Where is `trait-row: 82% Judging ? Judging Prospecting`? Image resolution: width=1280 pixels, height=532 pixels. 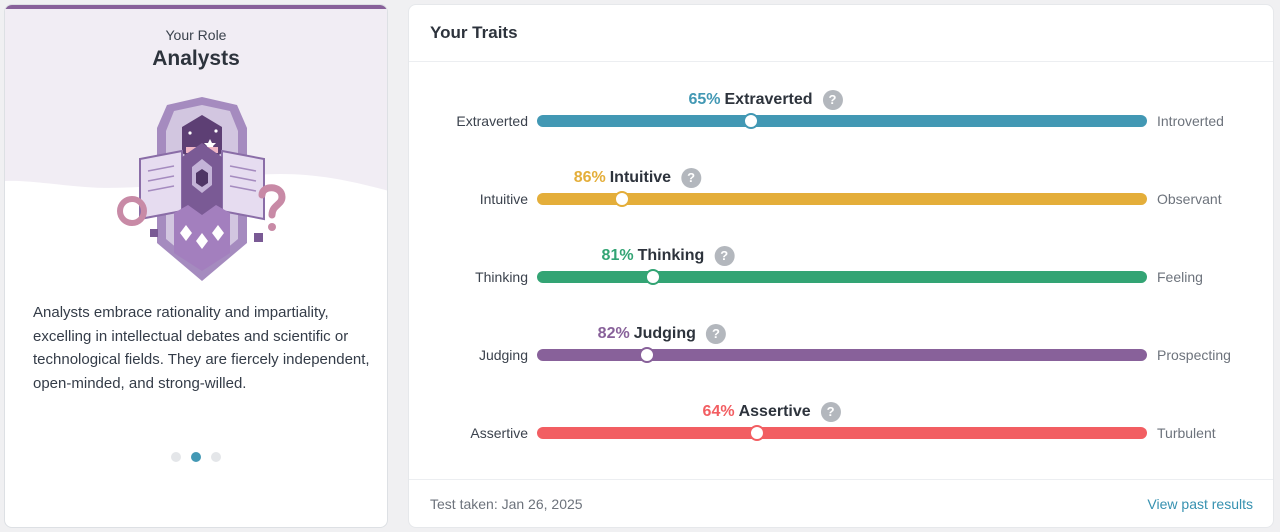
trait-row: 82% Judging ? Judging Prospecting is located at coordinates (841, 354).